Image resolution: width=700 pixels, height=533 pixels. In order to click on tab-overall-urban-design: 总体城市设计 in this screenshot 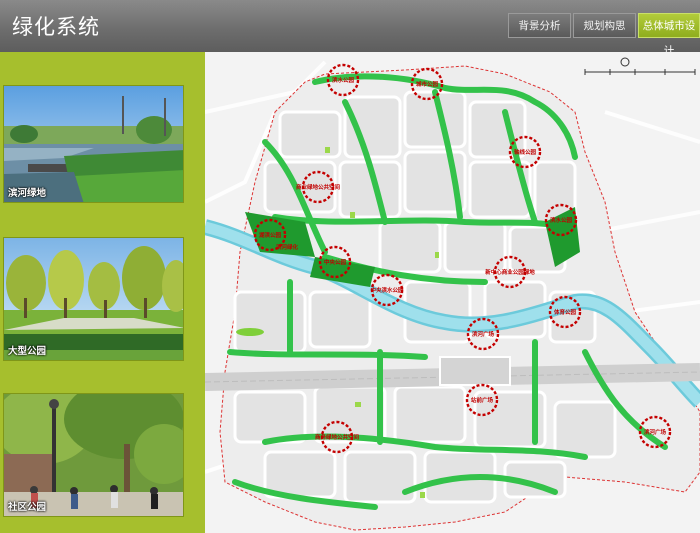, I will do `click(669, 35)`.